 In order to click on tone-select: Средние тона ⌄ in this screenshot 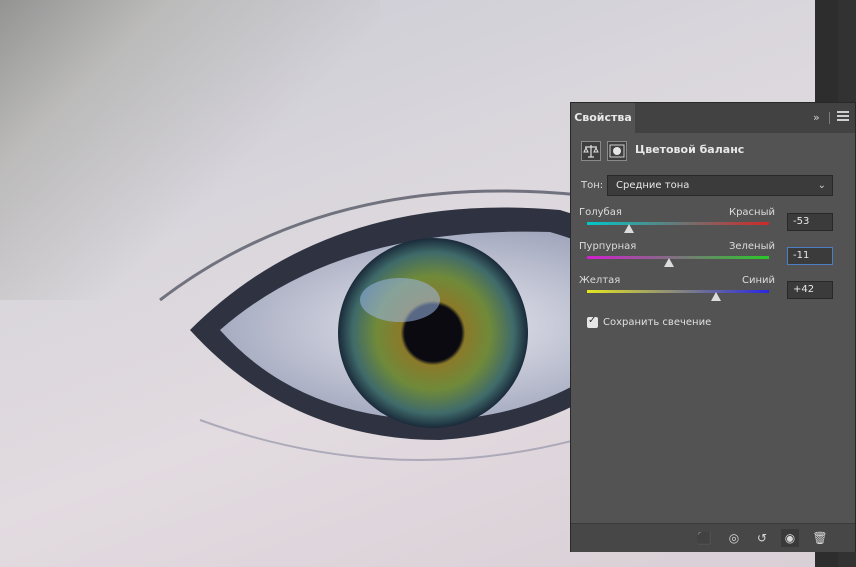, I will do `click(720, 185)`.